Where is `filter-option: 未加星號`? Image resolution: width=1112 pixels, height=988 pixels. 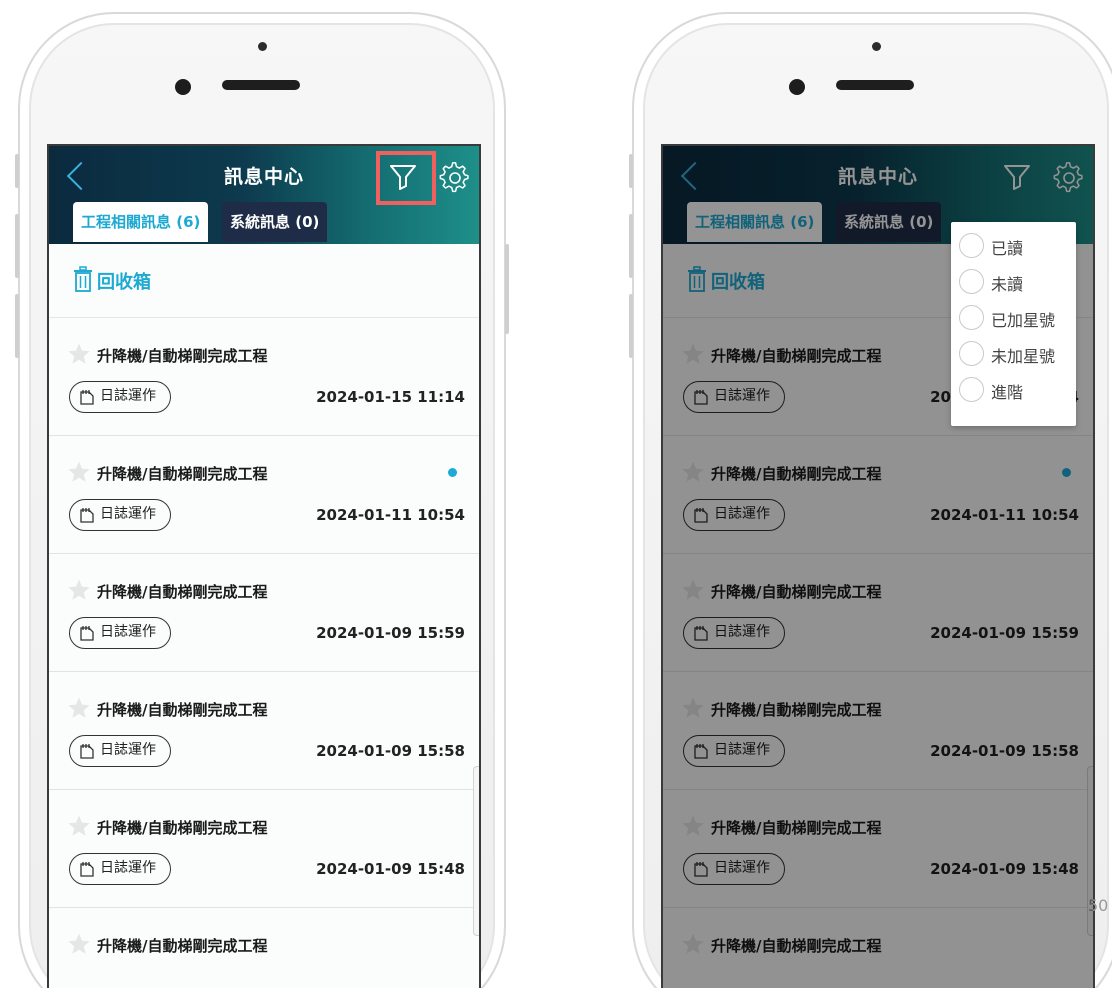
filter-option: 未加星號 is located at coordinates (1013, 354).